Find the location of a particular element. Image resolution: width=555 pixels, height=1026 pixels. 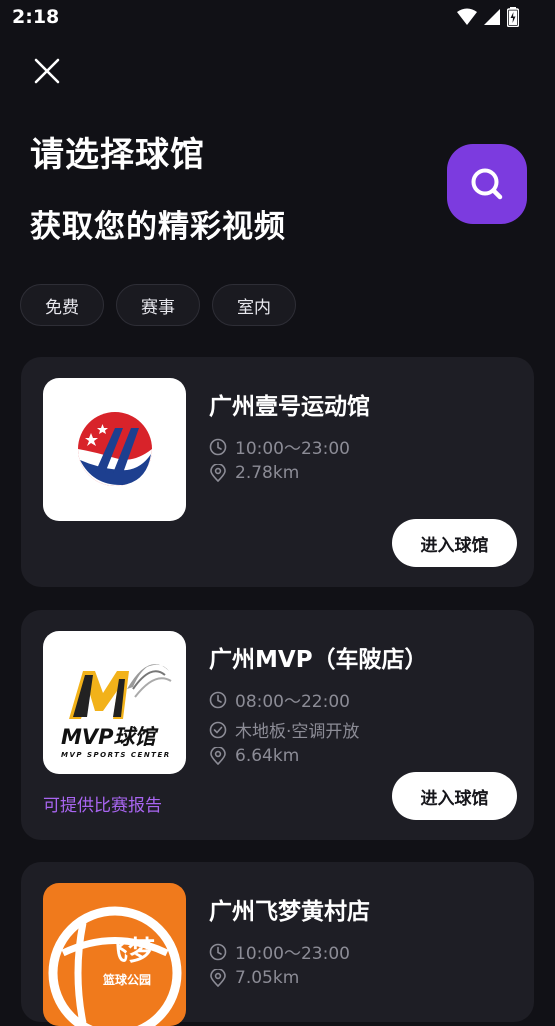

venue-hours-text: 08:00～22:00 is located at coordinates (292, 702).